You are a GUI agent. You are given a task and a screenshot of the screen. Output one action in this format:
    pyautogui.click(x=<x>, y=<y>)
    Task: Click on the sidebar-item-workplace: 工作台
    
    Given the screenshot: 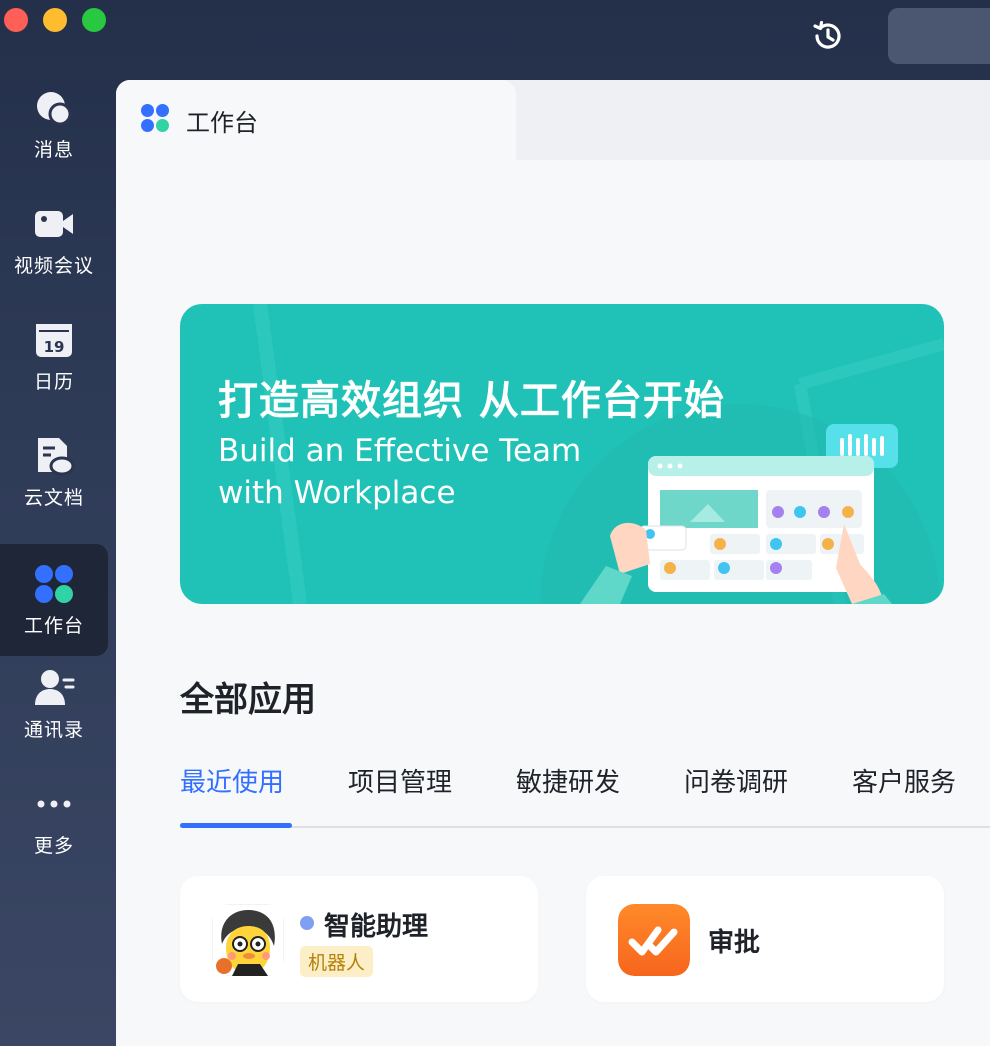 What is the action you would take?
    pyautogui.click(x=54, y=600)
    